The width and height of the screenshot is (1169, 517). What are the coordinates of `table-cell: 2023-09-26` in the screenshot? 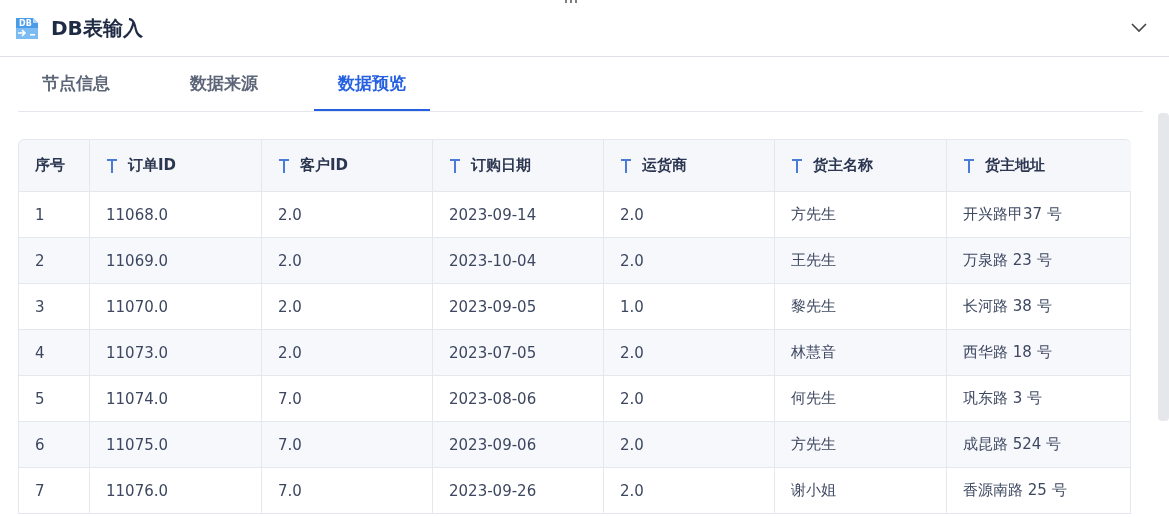 It's located at (518, 491).